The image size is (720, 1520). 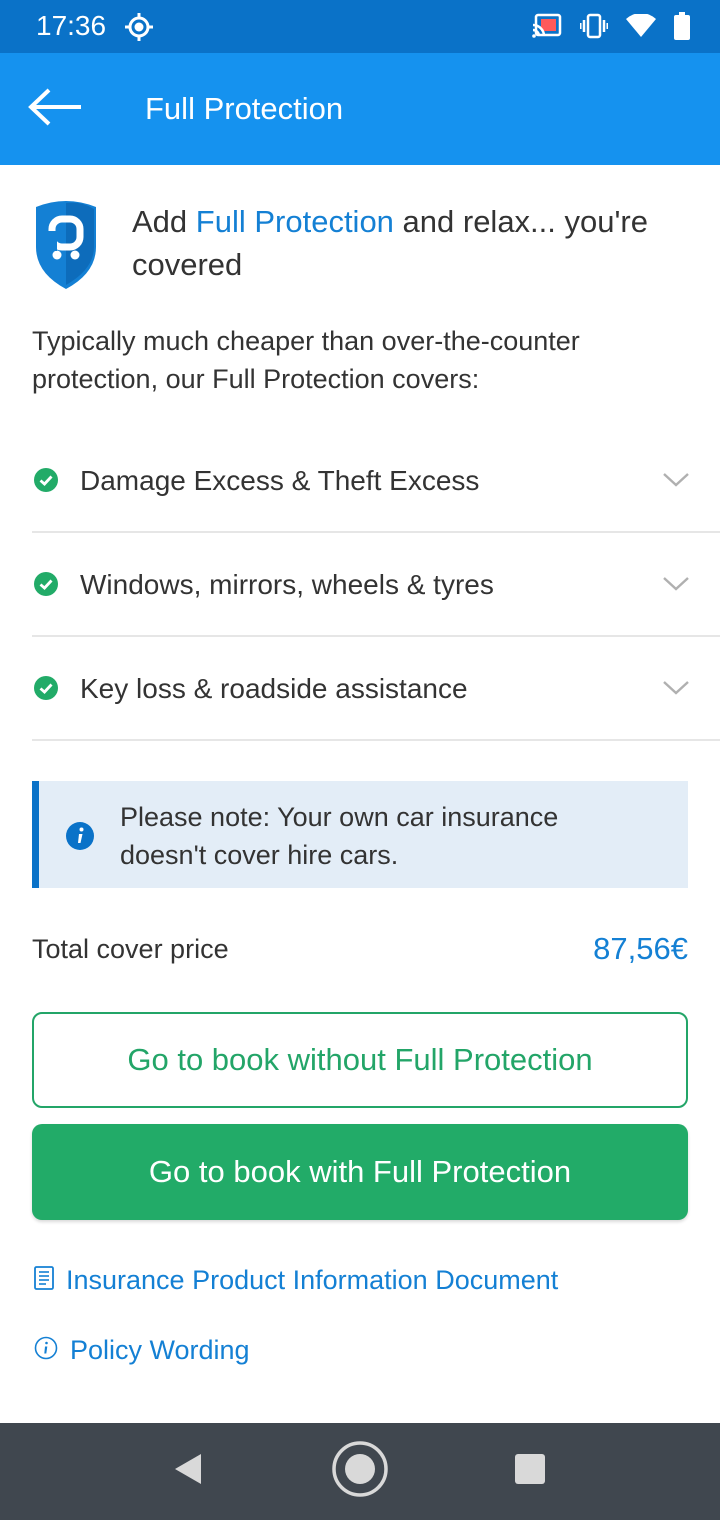 What do you see at coordinates (66, 243) in the screenshot?
I see `shield-logo-icon` at bounding box center [66, 243].